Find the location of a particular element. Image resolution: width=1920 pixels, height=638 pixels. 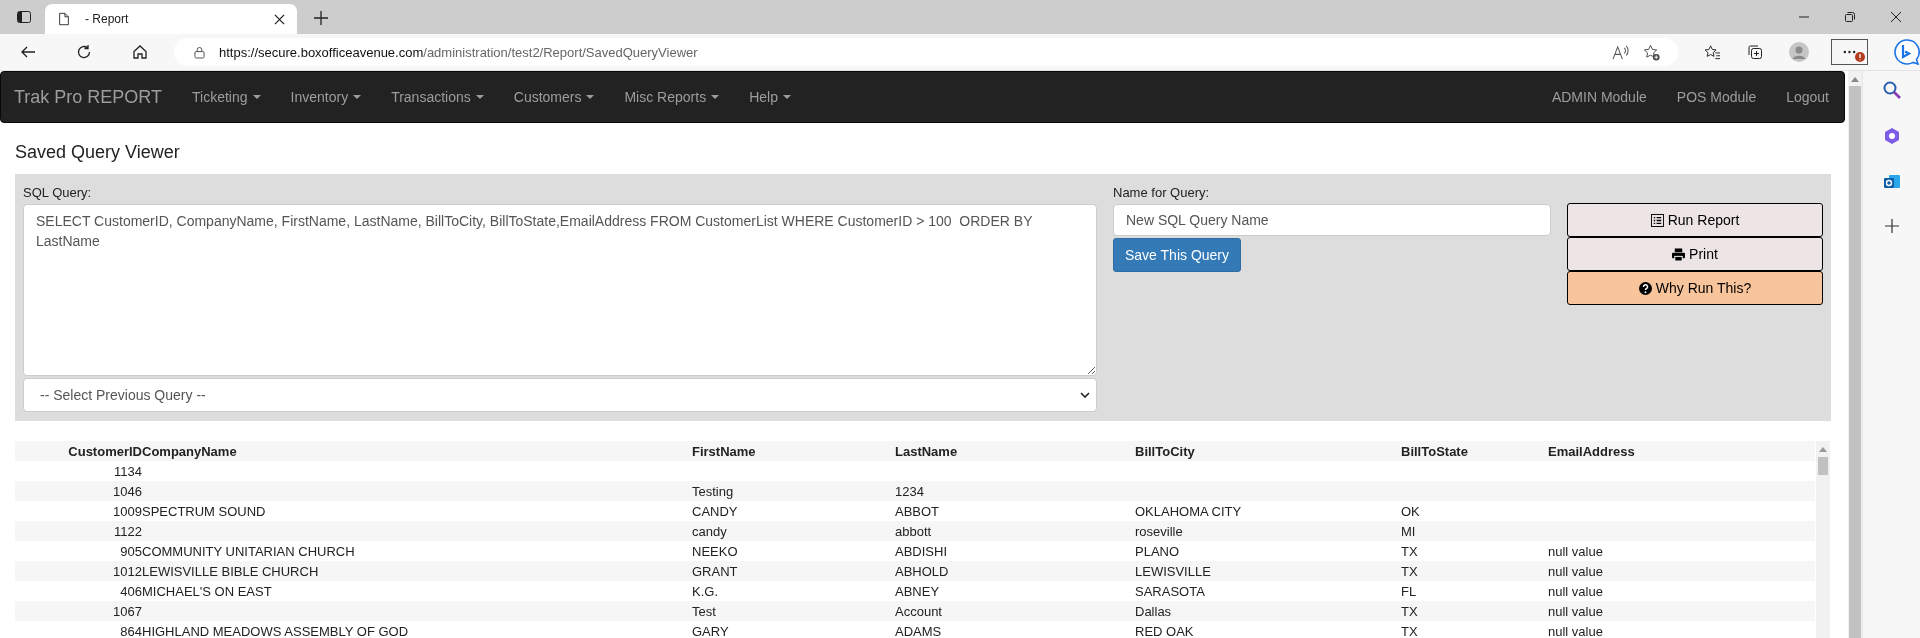

id-cell: 1012 is located at coordinates (127, 571).